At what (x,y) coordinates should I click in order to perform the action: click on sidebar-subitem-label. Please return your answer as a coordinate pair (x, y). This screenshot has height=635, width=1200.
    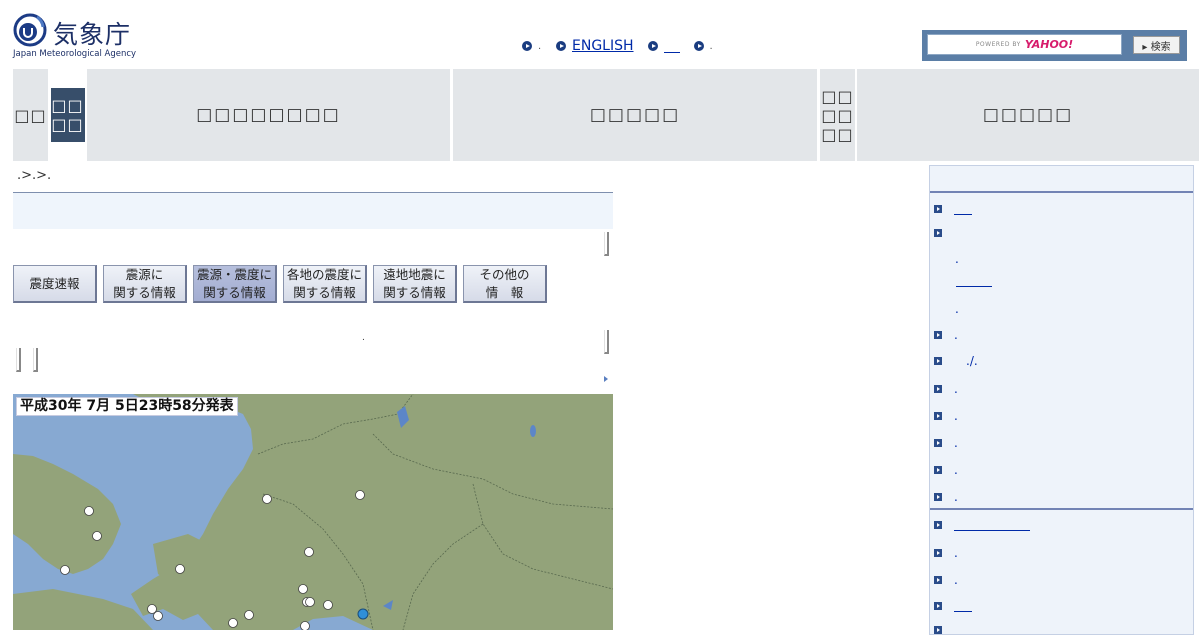
    Looking at the image, I should click on (974, 281).